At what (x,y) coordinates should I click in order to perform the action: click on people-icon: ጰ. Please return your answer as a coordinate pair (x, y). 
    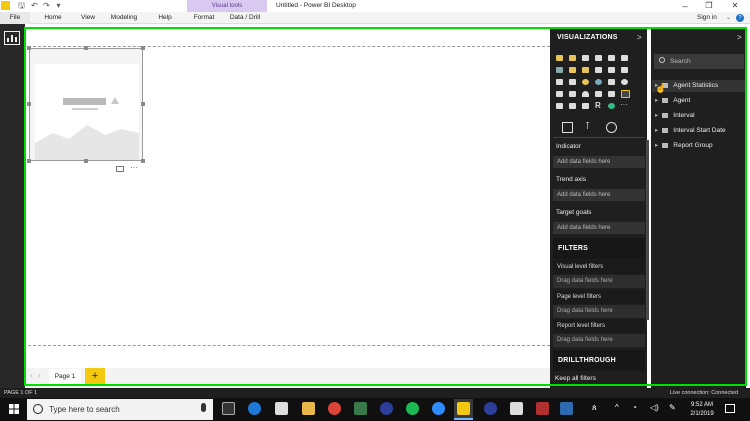
    Looking at the image, I should click on (594, 408).